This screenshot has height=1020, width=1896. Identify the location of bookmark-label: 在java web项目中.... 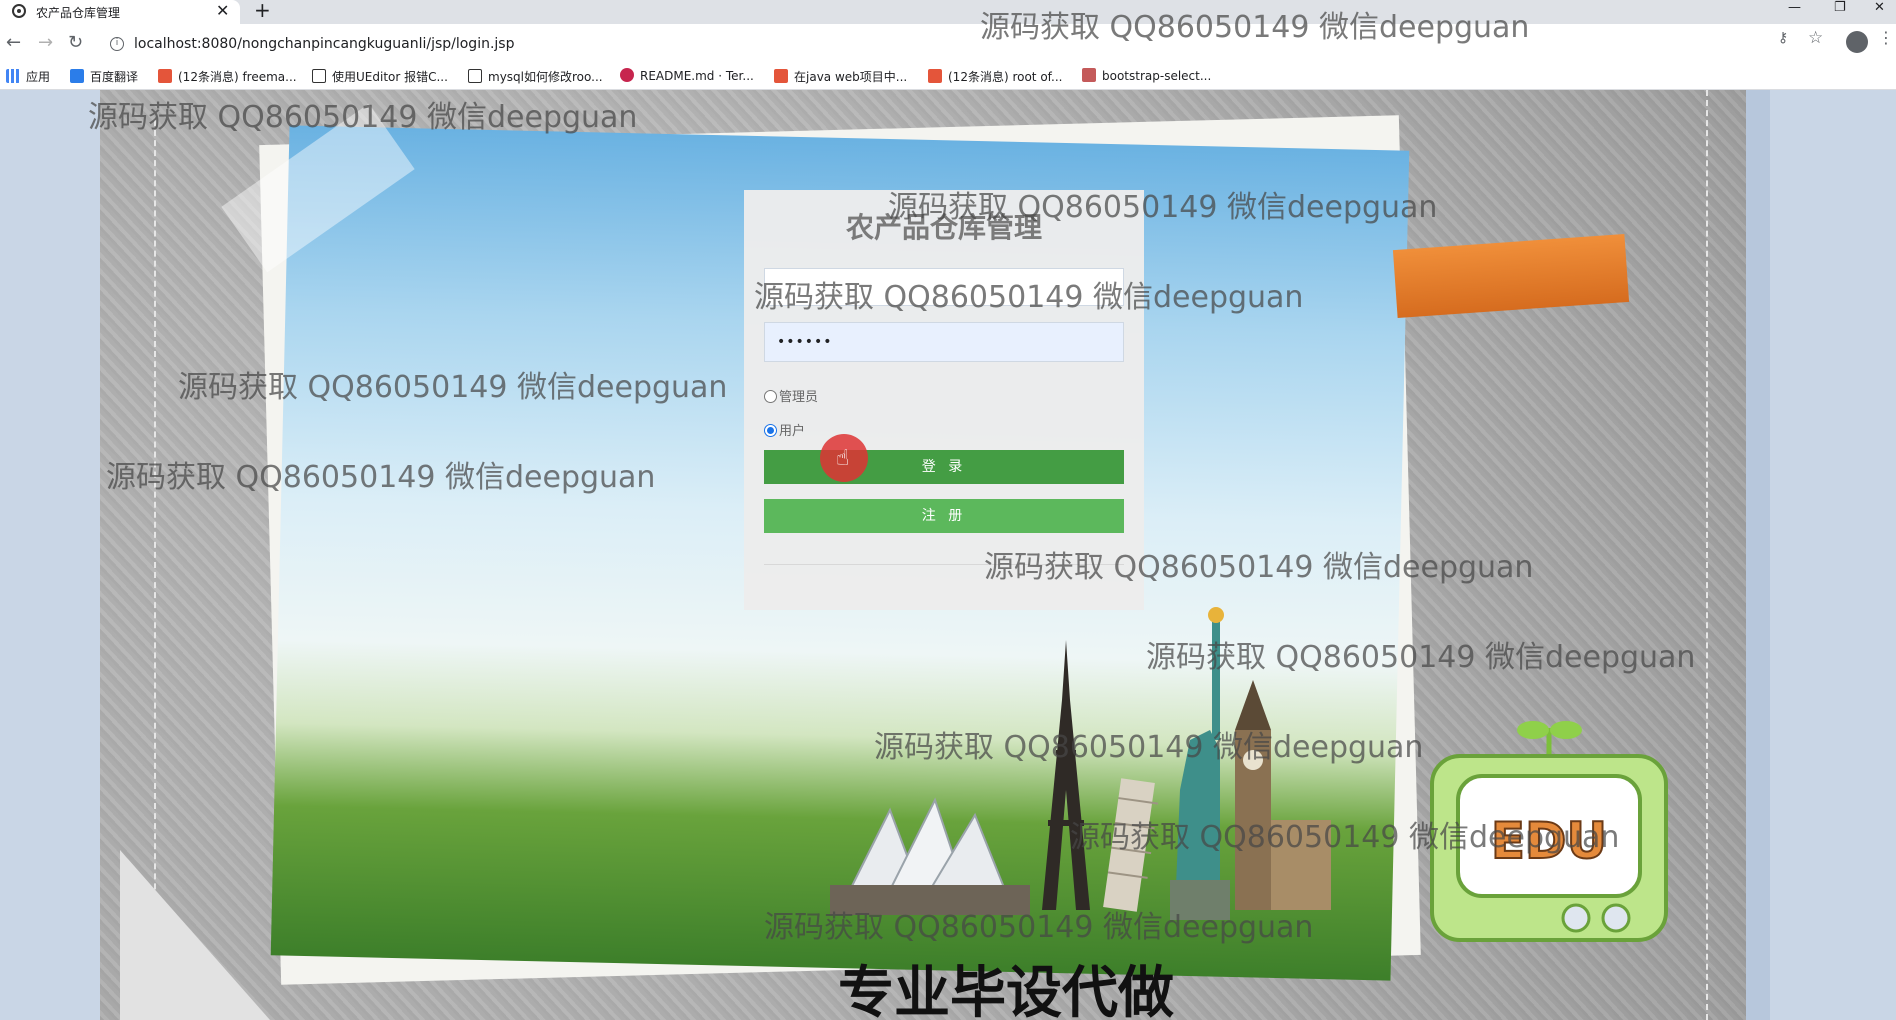
(851, 77).